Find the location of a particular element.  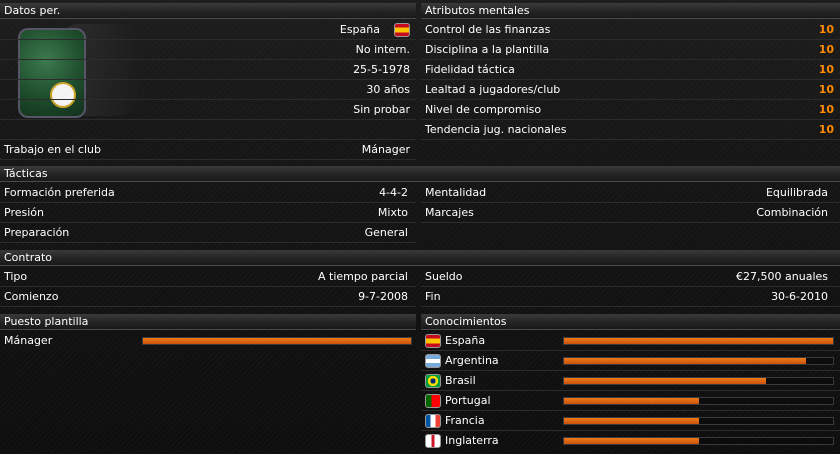

dob-value: 25-5-1978 is located at coordinates (381, 69).